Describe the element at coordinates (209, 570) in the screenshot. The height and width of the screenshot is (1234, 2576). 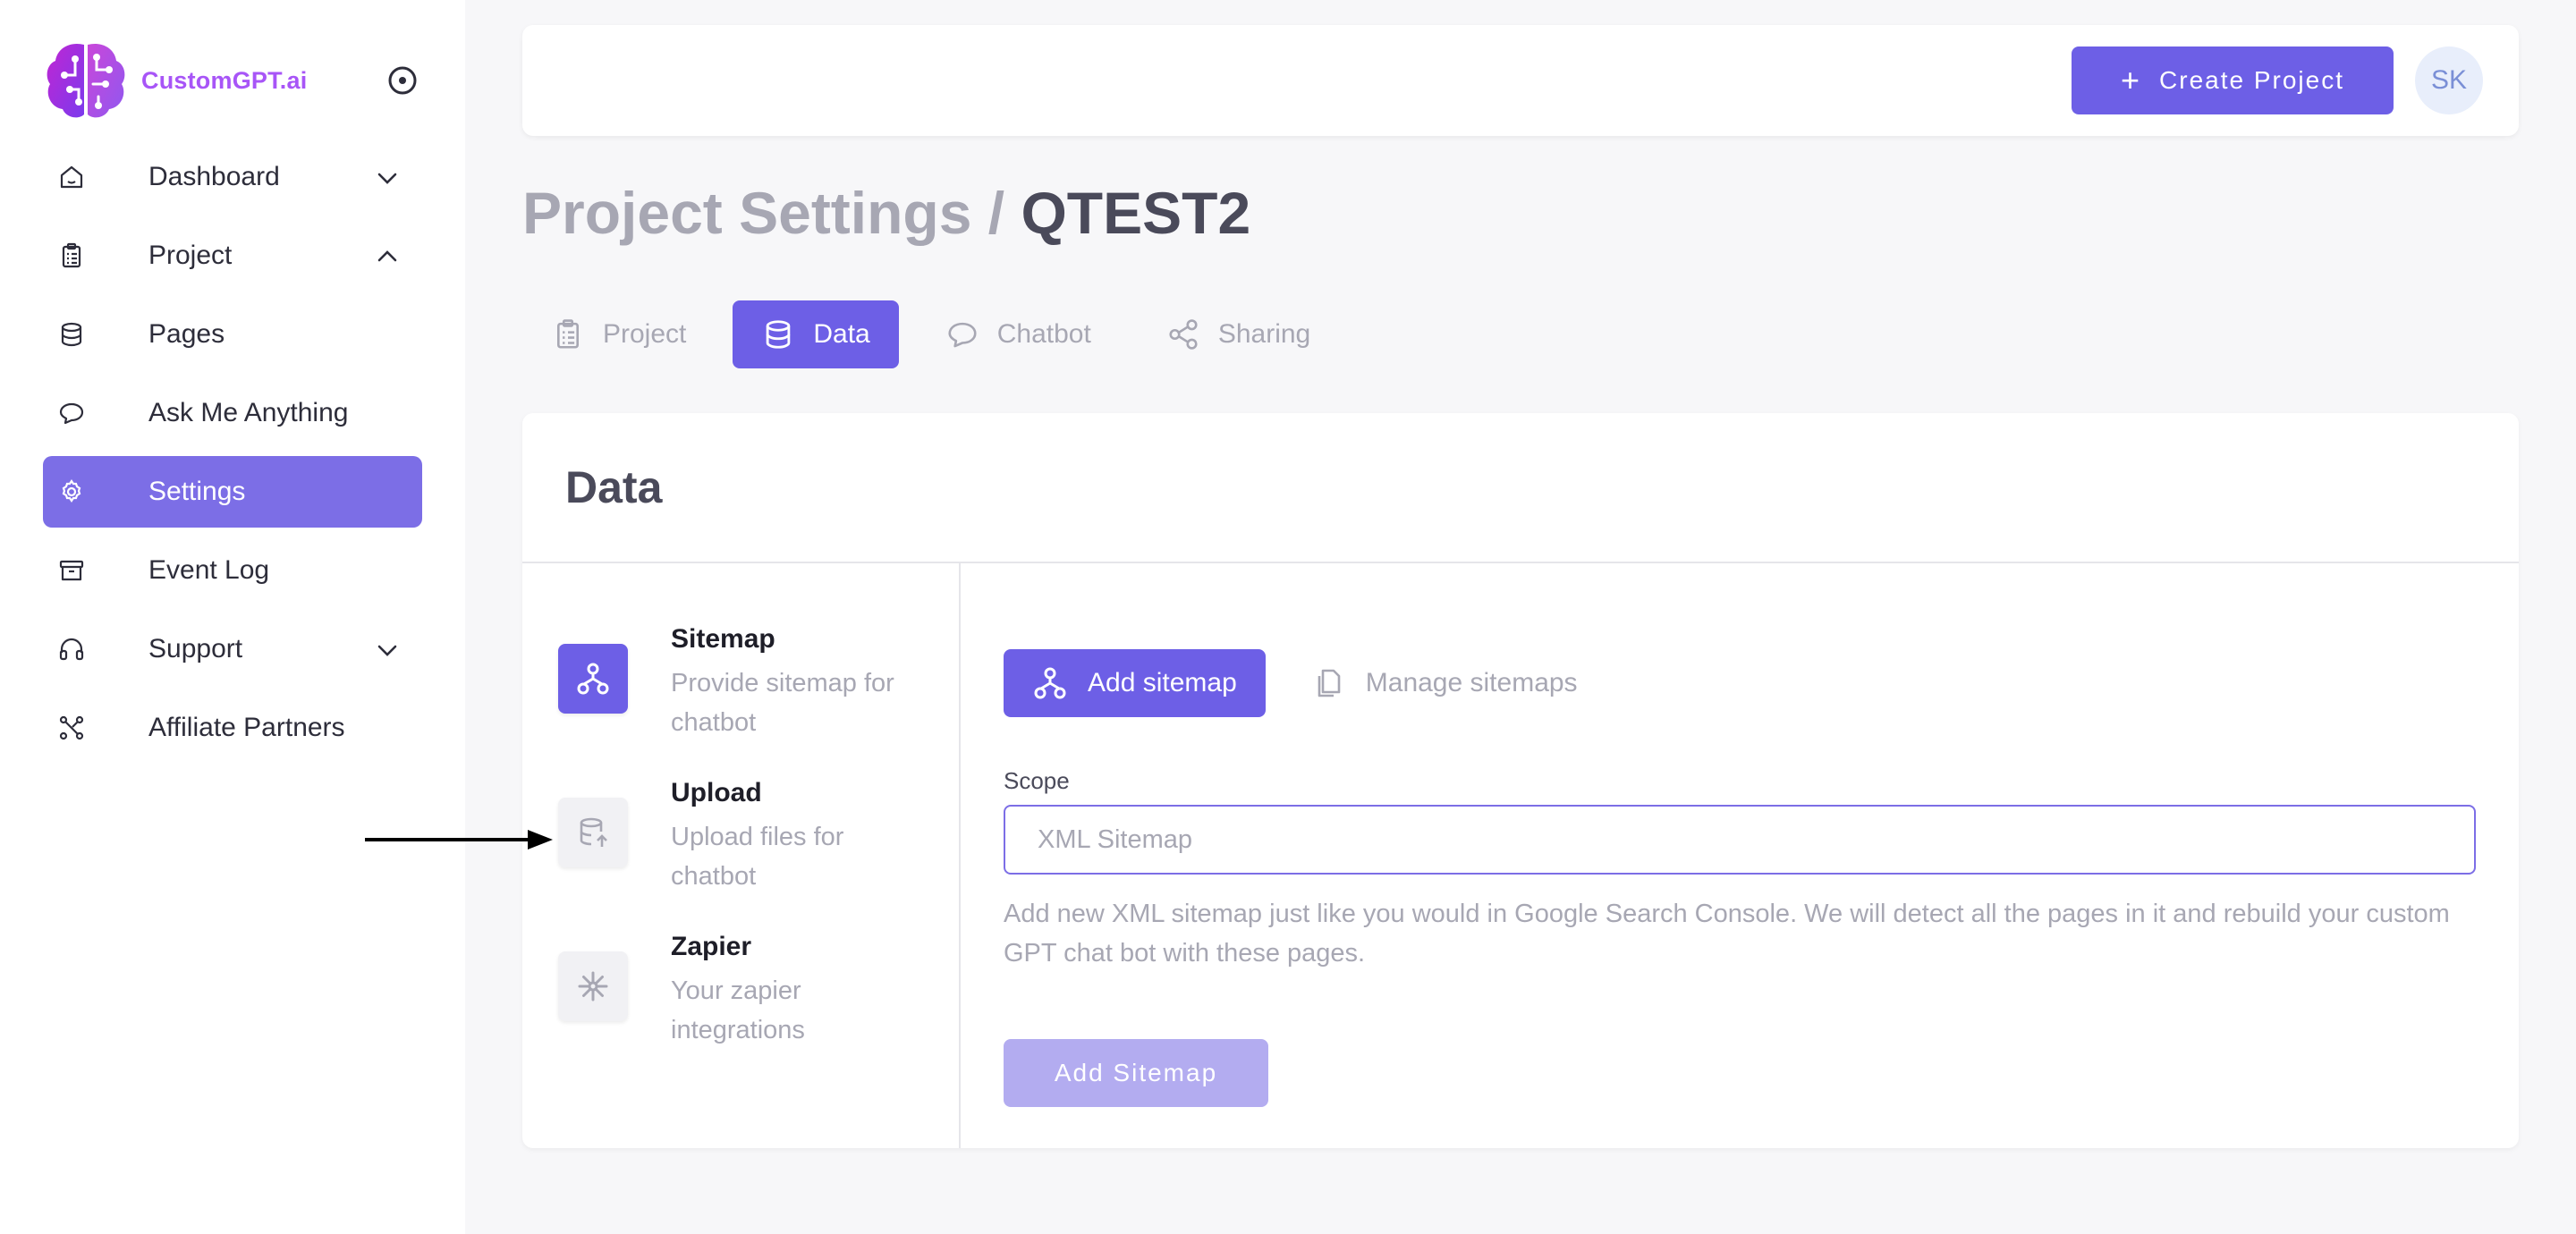
I see `sidebar-item-label: Event Log` at that location.